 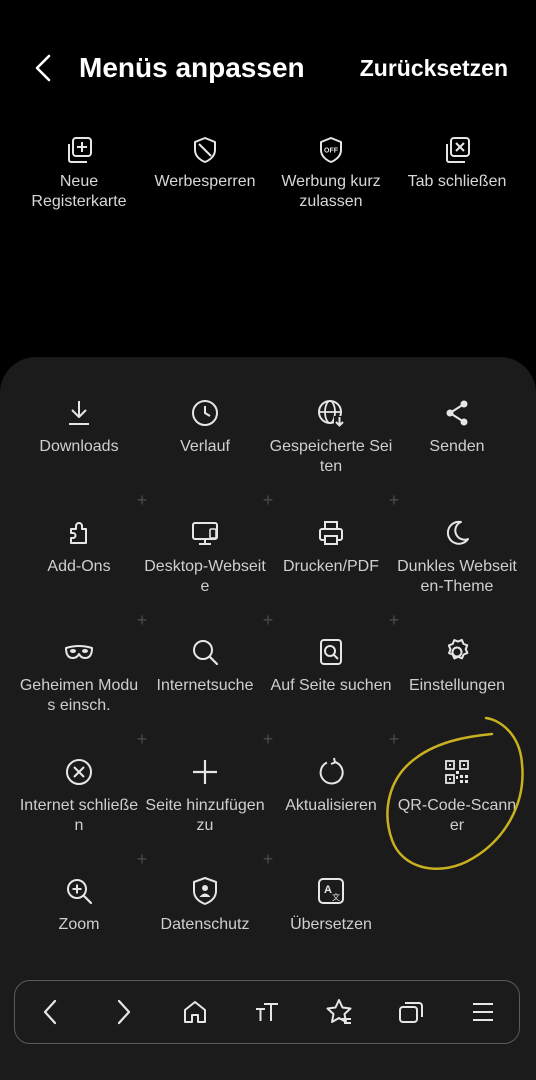 I want to click on translate-icon: A 文, so click(x=331, y=891).